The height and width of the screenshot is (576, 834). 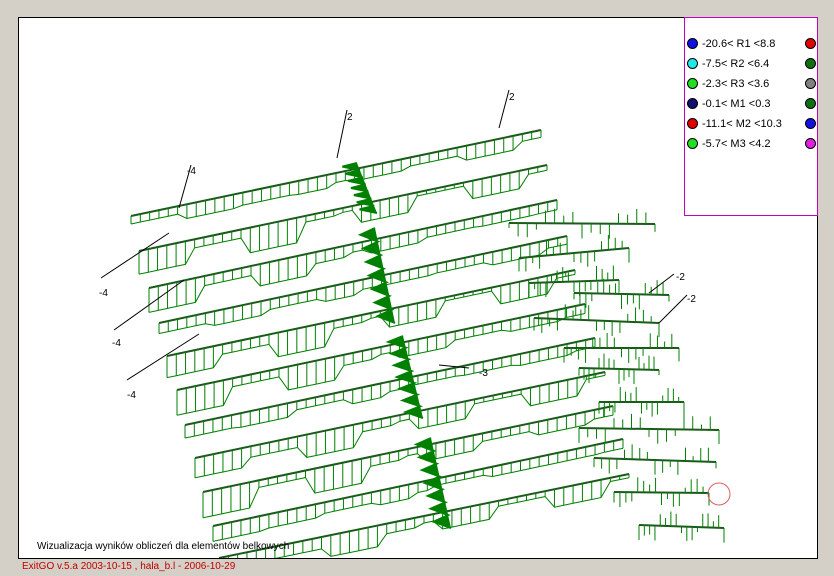 What do you see at coordinates (736, 84) in the screenshot?
I see `legend-label-r3: -2.3< R3 <3.6` at bounding box center [736, 84].